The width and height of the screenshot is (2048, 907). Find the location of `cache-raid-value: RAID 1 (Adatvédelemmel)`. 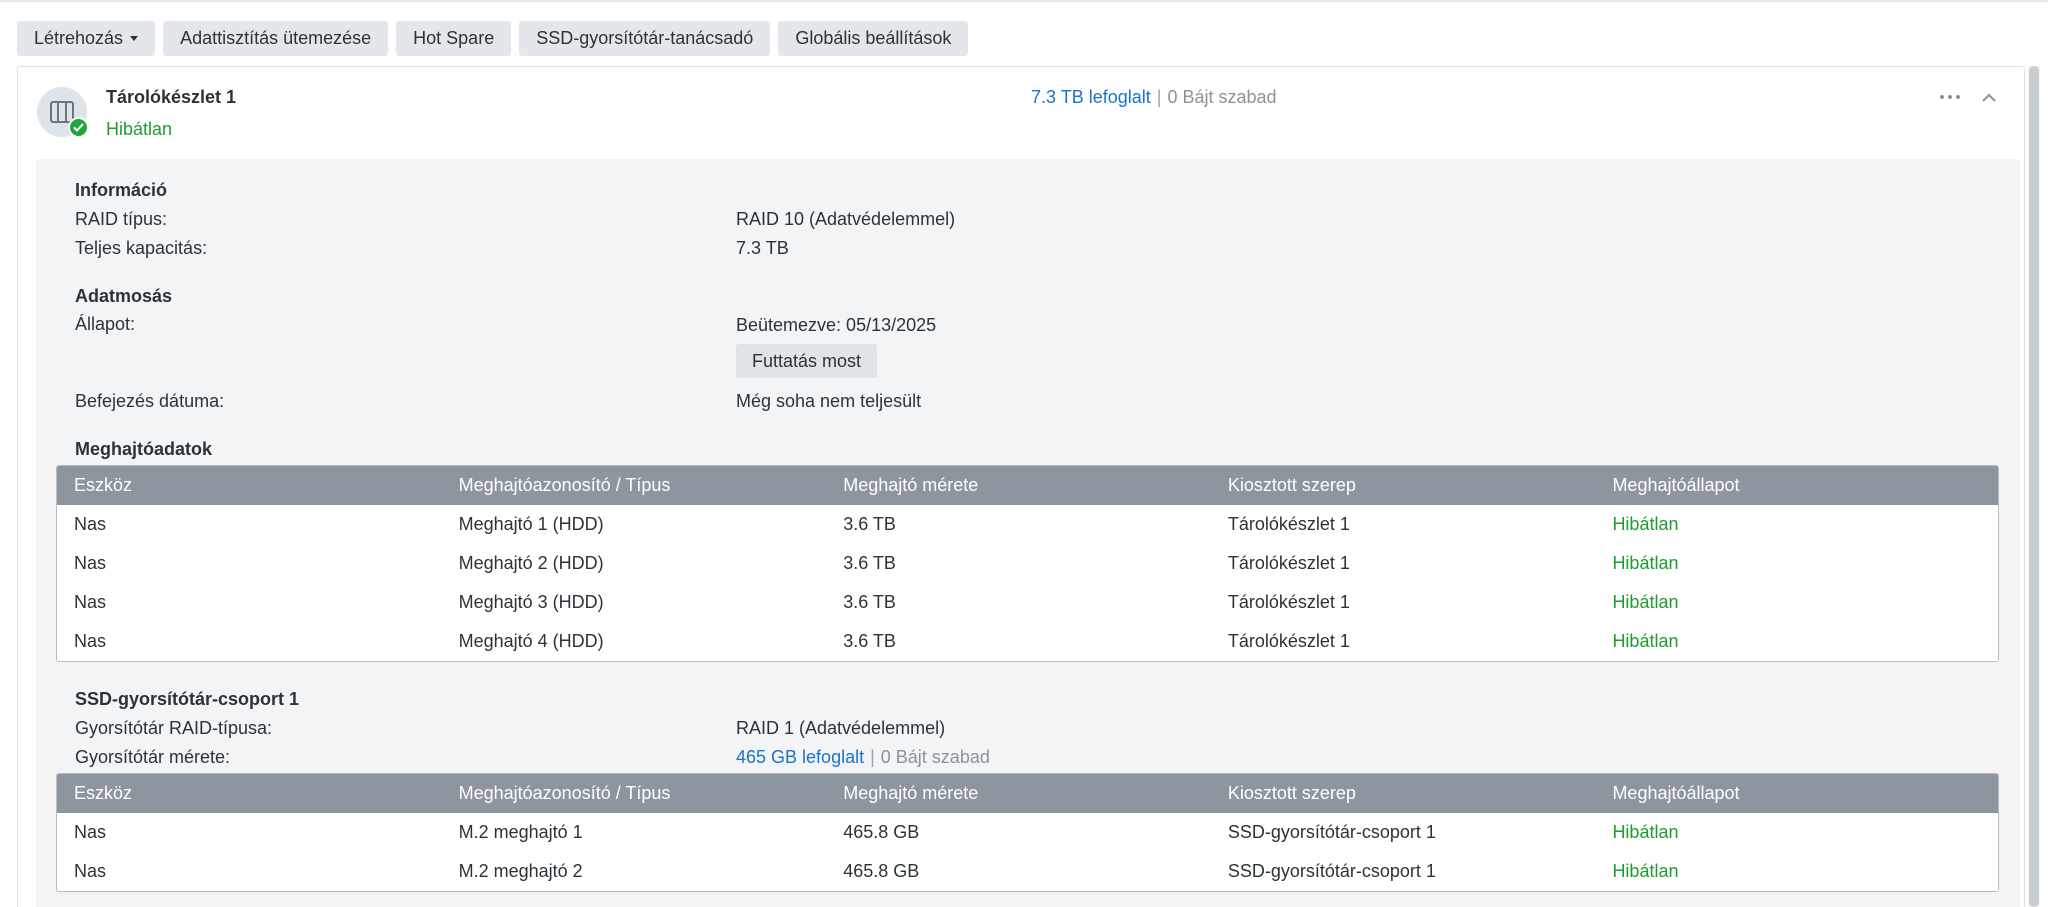

cache-raid-value: RAID 1 (Adatvédelemmel) is located at coordinates (841, 728).